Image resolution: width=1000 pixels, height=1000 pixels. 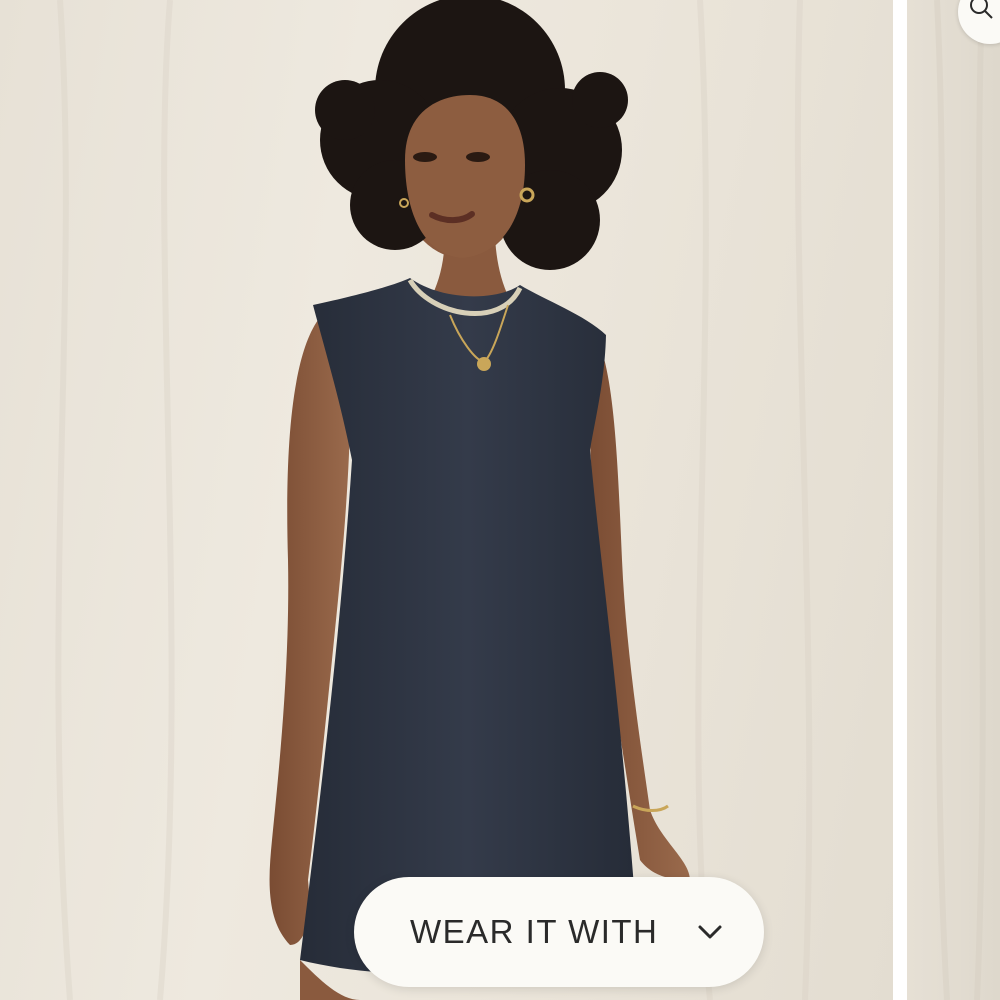 What do you see at coordinates (534, 931) in the screenshot?
I see `wear-it-with-label: WEAR IT WITH` at bounding box center [534, 931].